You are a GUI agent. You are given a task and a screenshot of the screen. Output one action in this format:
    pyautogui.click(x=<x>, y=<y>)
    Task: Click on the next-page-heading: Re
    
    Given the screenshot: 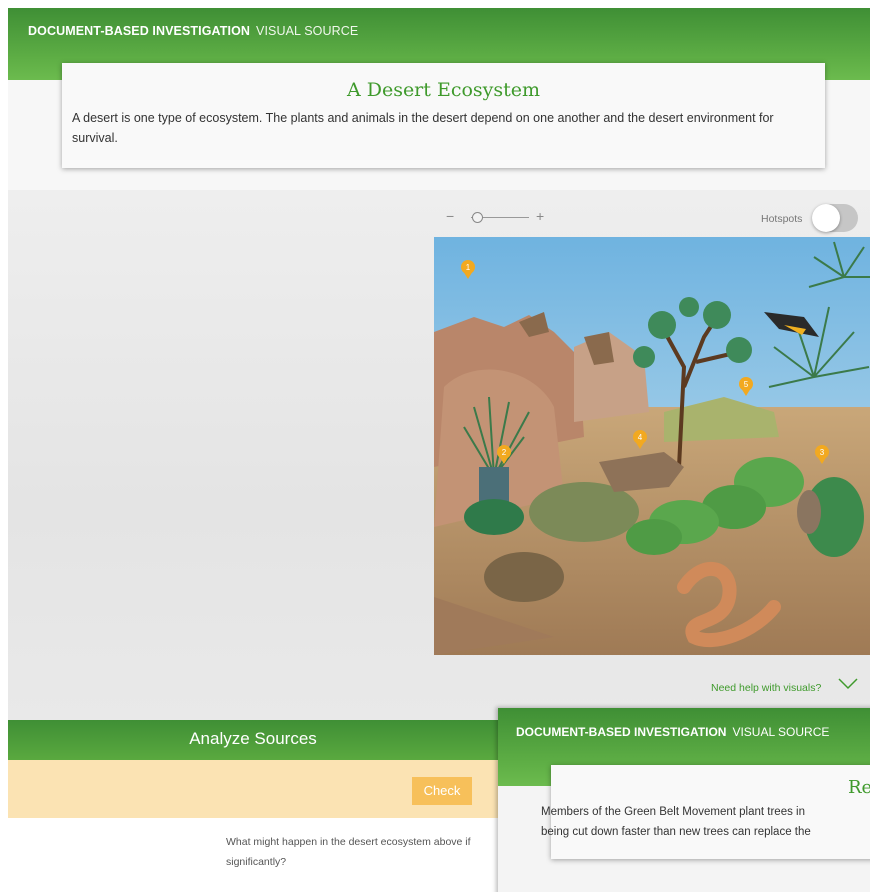 What is the action you would take?
    pyautogui.click(x=859, y=787)
    